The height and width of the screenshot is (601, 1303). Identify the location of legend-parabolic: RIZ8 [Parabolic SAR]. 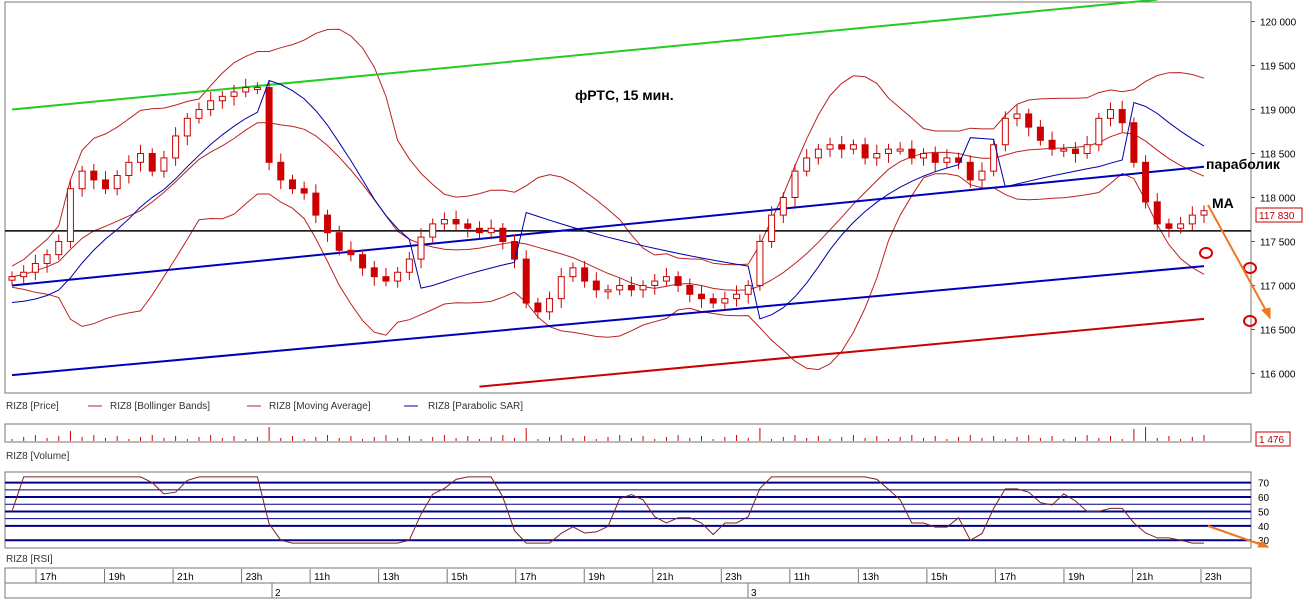
(475, 406).